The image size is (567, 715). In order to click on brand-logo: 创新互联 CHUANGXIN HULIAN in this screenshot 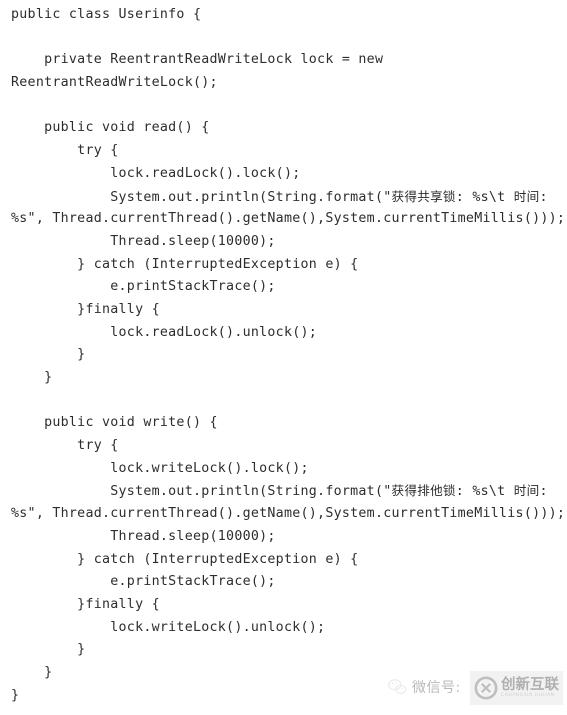, I will do `click(516, 688)`.